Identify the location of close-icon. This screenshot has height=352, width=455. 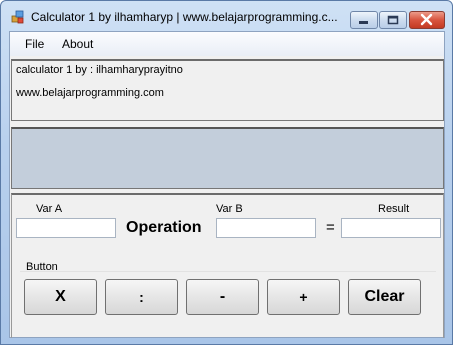
(426, 19).